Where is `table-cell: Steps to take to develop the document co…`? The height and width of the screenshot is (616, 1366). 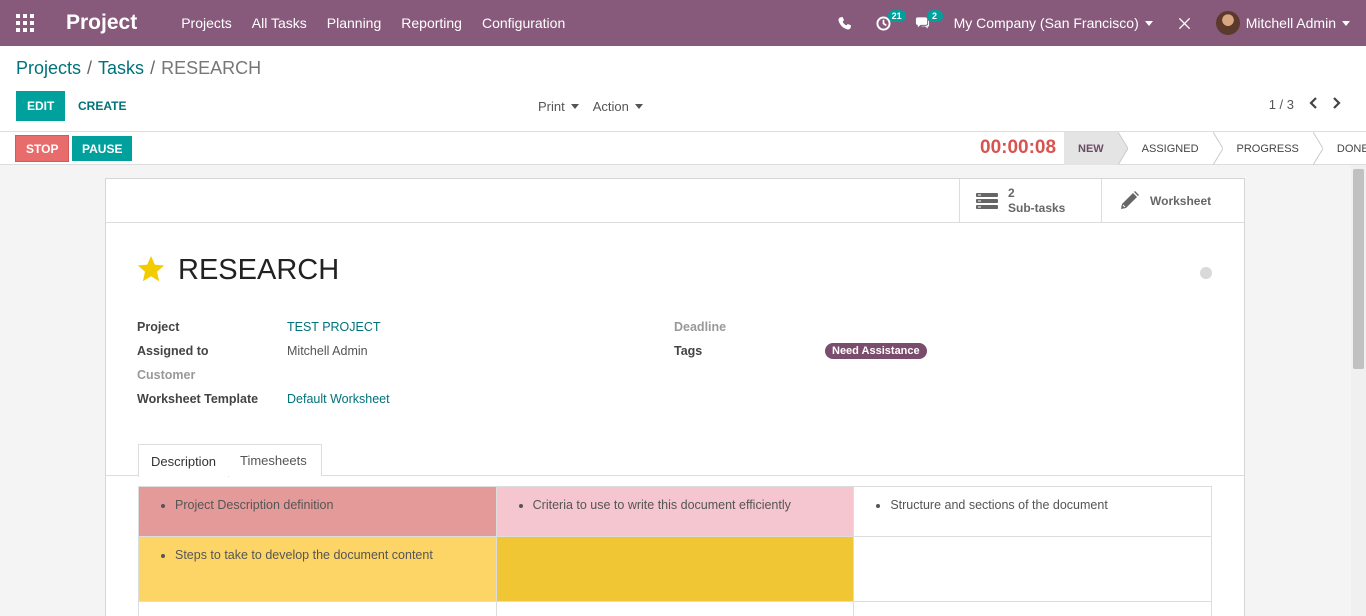
table-cell: Steps to take to develop the document co… is located at coordinates (317, 569).